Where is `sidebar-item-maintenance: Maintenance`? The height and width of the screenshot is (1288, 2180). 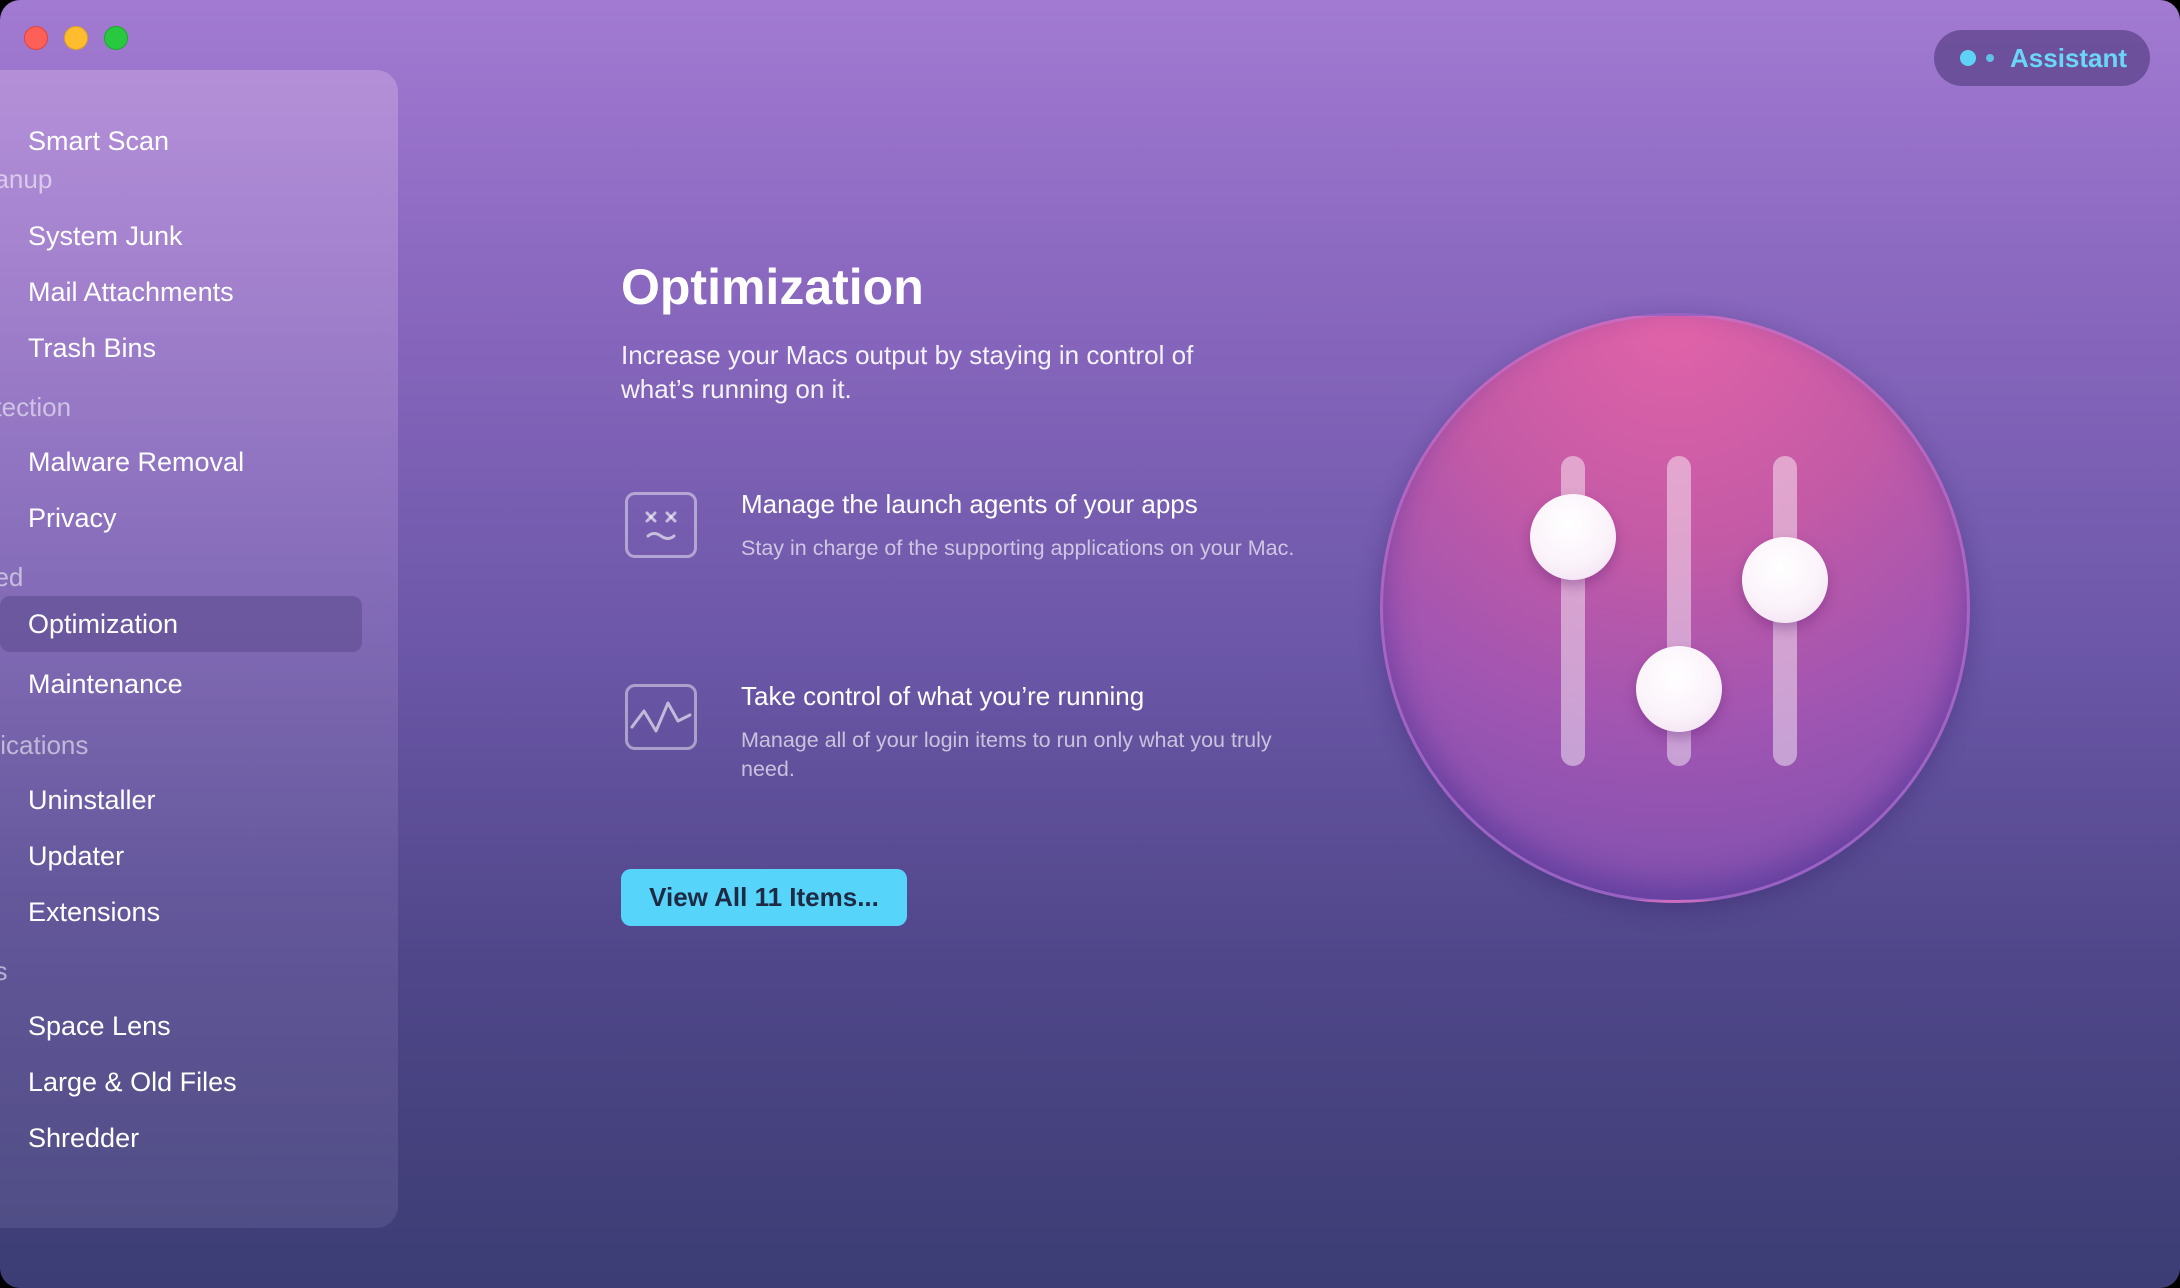
sidebar-item-maintenance: Maintenance is located at coordinates (181, 684).